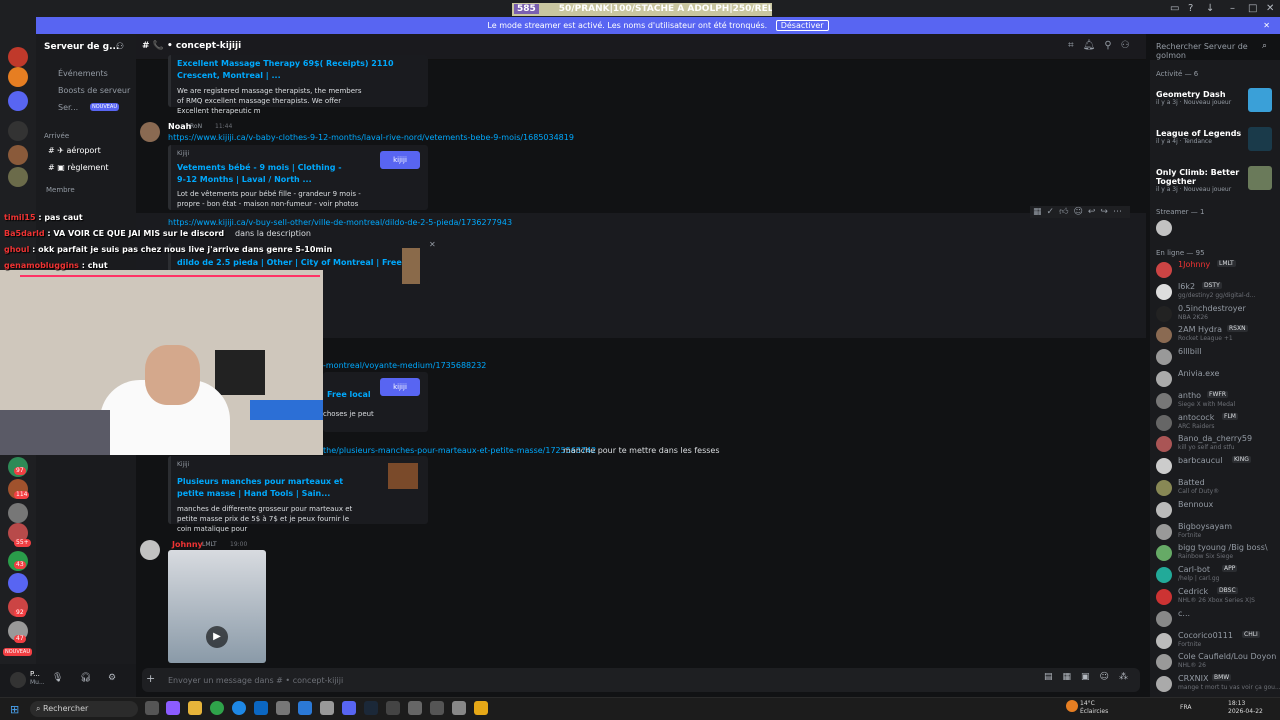 This screenshot has width=1280, height=720. What do you see at coordinates (1218, 532) in the screenshot?
I see `member-row: Bigboysayam Fortnite` at bounding box center [1218, 532].